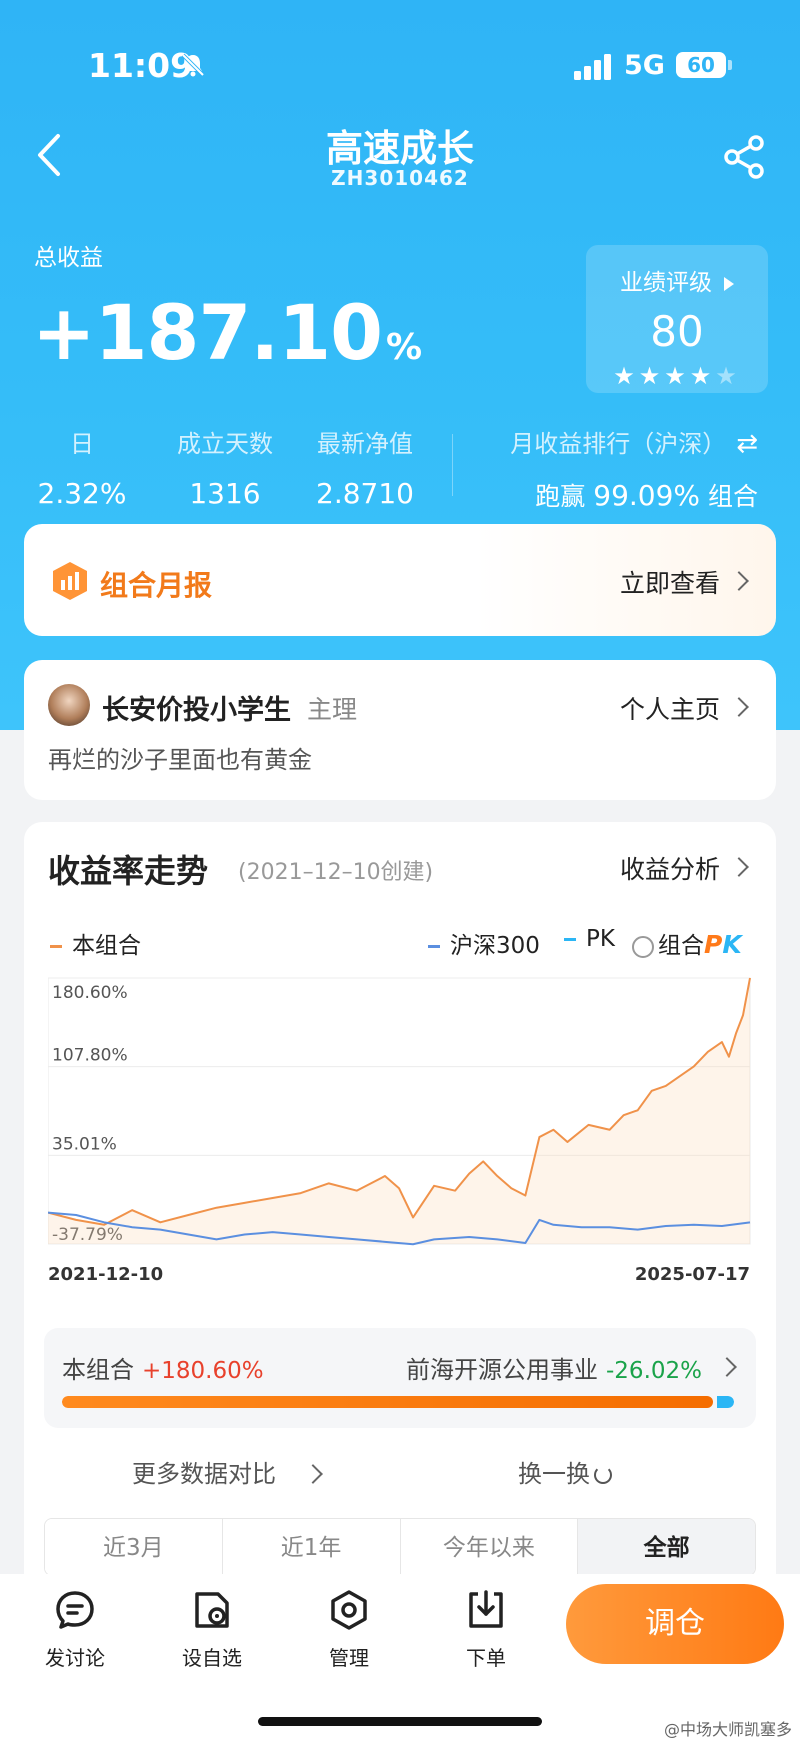  I want to click on avatar, so click(69, 705).